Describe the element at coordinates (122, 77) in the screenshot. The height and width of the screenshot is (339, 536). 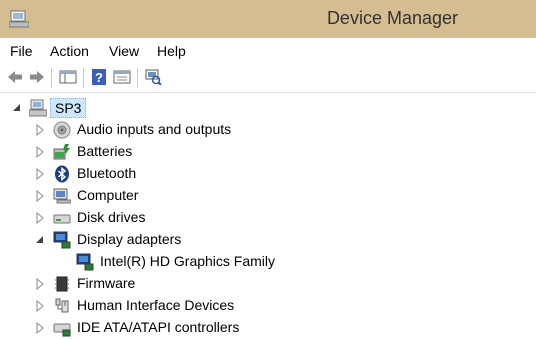
I see `properties-icon` at that location.